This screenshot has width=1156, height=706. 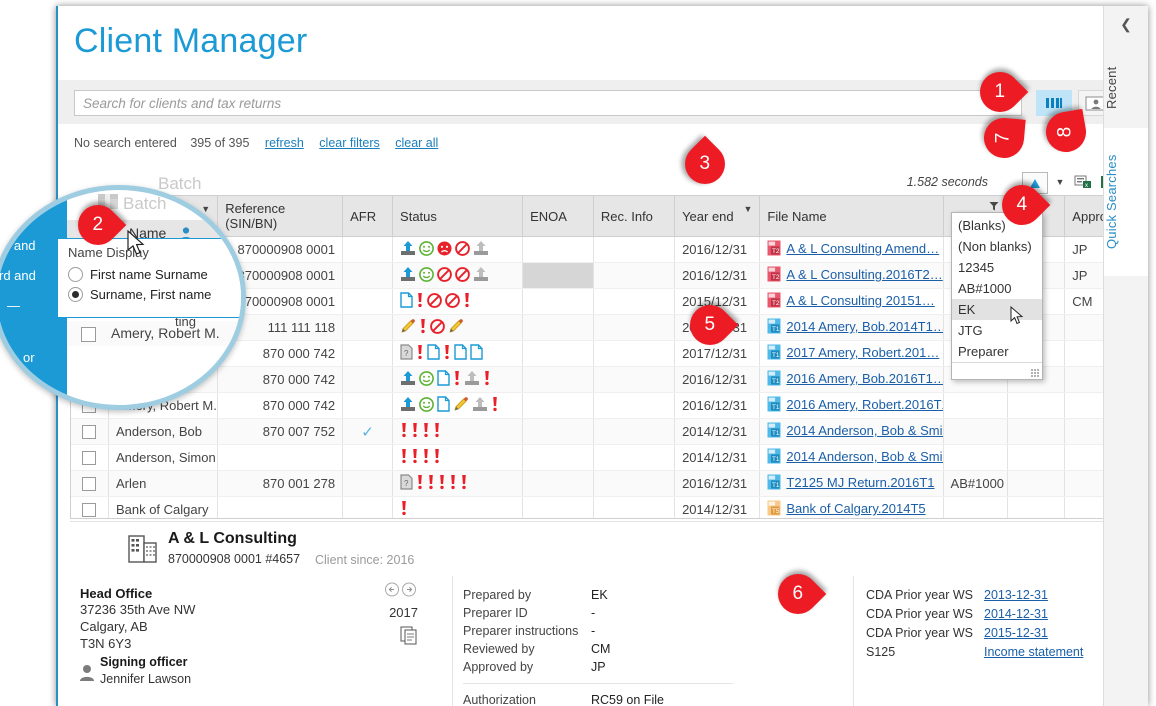 What do you see at coordinates (1126, 88) in the screenshot?
I see `rail-tab-recent: Recent` at bounding box center [1126, 88].